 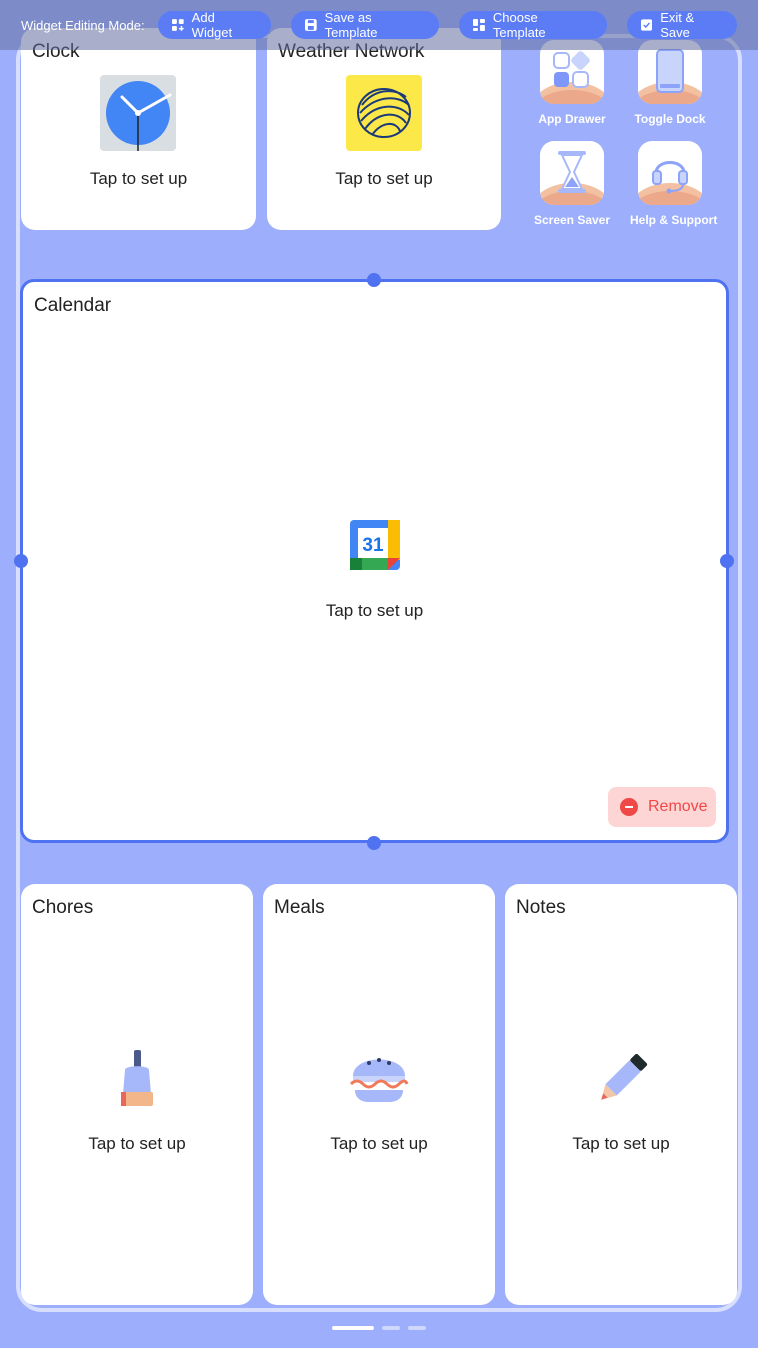 I want to click on weather-setup-text: Tap to set up, so click(x=384, y=178).